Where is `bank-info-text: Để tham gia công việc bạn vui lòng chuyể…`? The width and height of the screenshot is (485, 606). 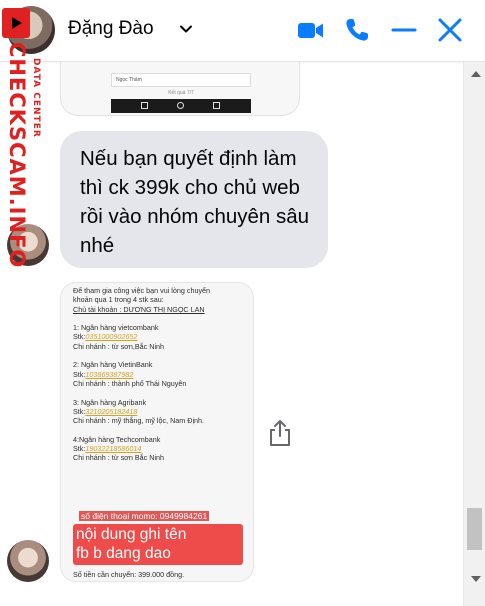
bank-info-text: Để tham gia công việc bạn vui lòng chuyể… is located at coordinates (142, 374).